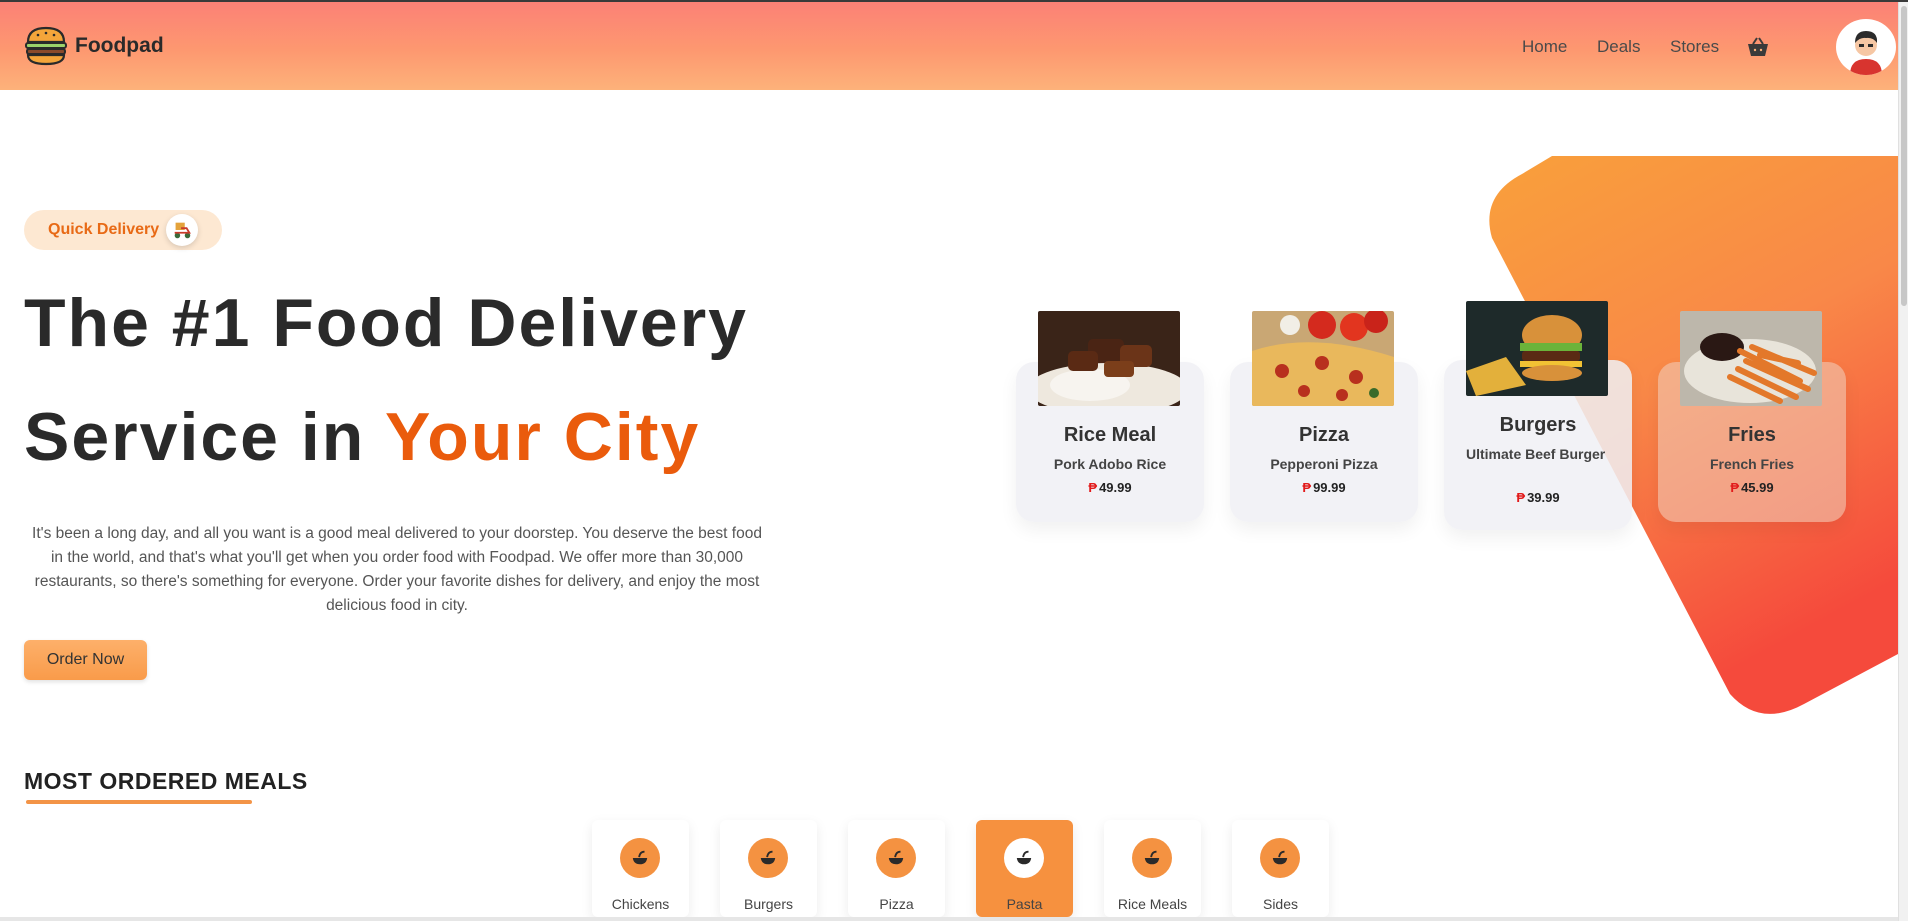 The height and width of the screenshot is (921, 1908). Describe the element at coordinates (1751, 358) in the screenshot. I see `fries-photo` at that location.